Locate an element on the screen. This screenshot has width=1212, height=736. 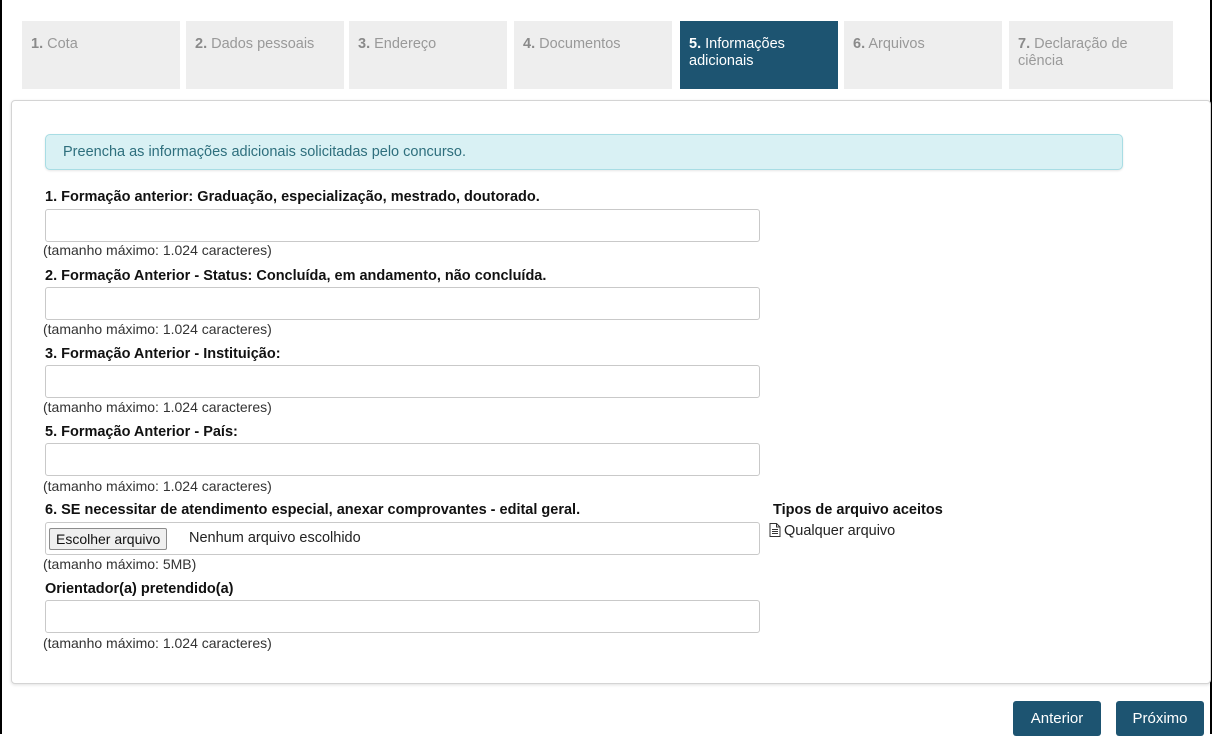
formacao-status-input is located at coordinates (402, 303).